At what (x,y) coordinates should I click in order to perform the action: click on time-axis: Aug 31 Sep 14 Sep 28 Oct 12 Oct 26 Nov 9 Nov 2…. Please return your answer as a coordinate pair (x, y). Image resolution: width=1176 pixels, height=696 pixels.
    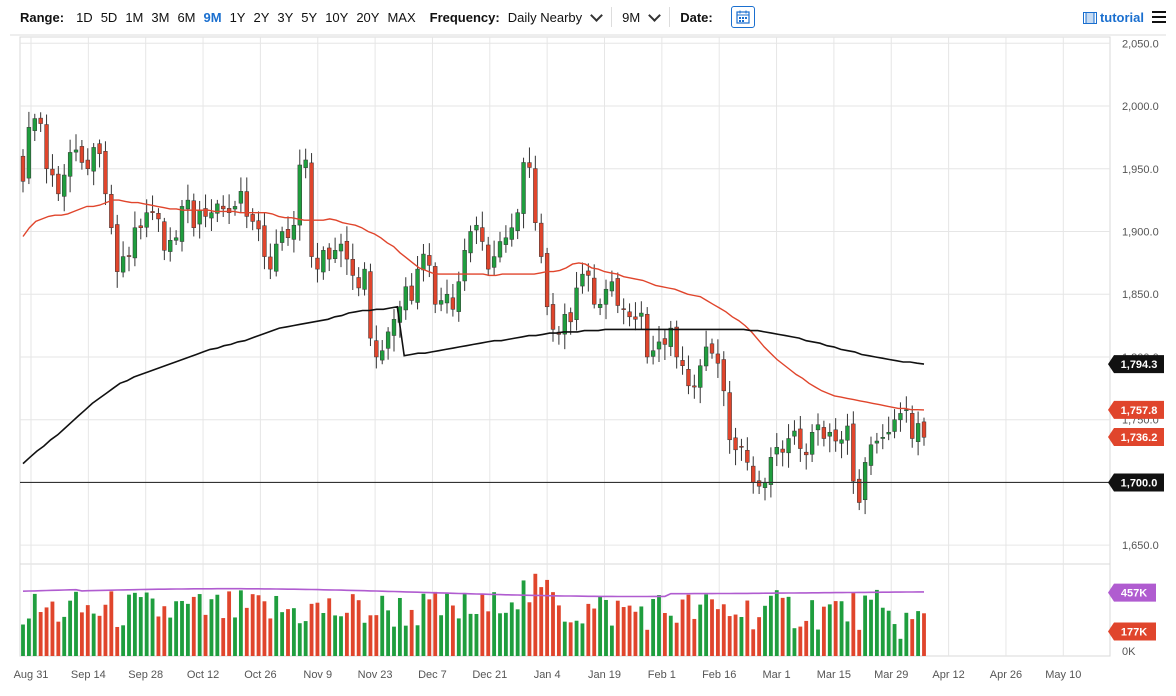
    Looking at the image, I should click on (548, 675).